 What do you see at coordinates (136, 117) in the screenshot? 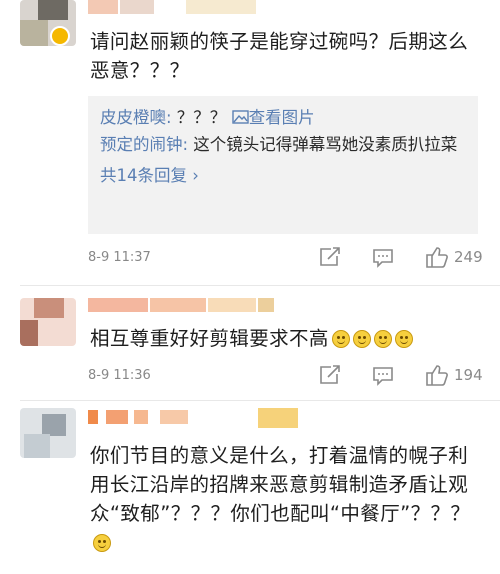
I see `reply-username: 皮皮橙噢:` at bounding box center [136, 117].